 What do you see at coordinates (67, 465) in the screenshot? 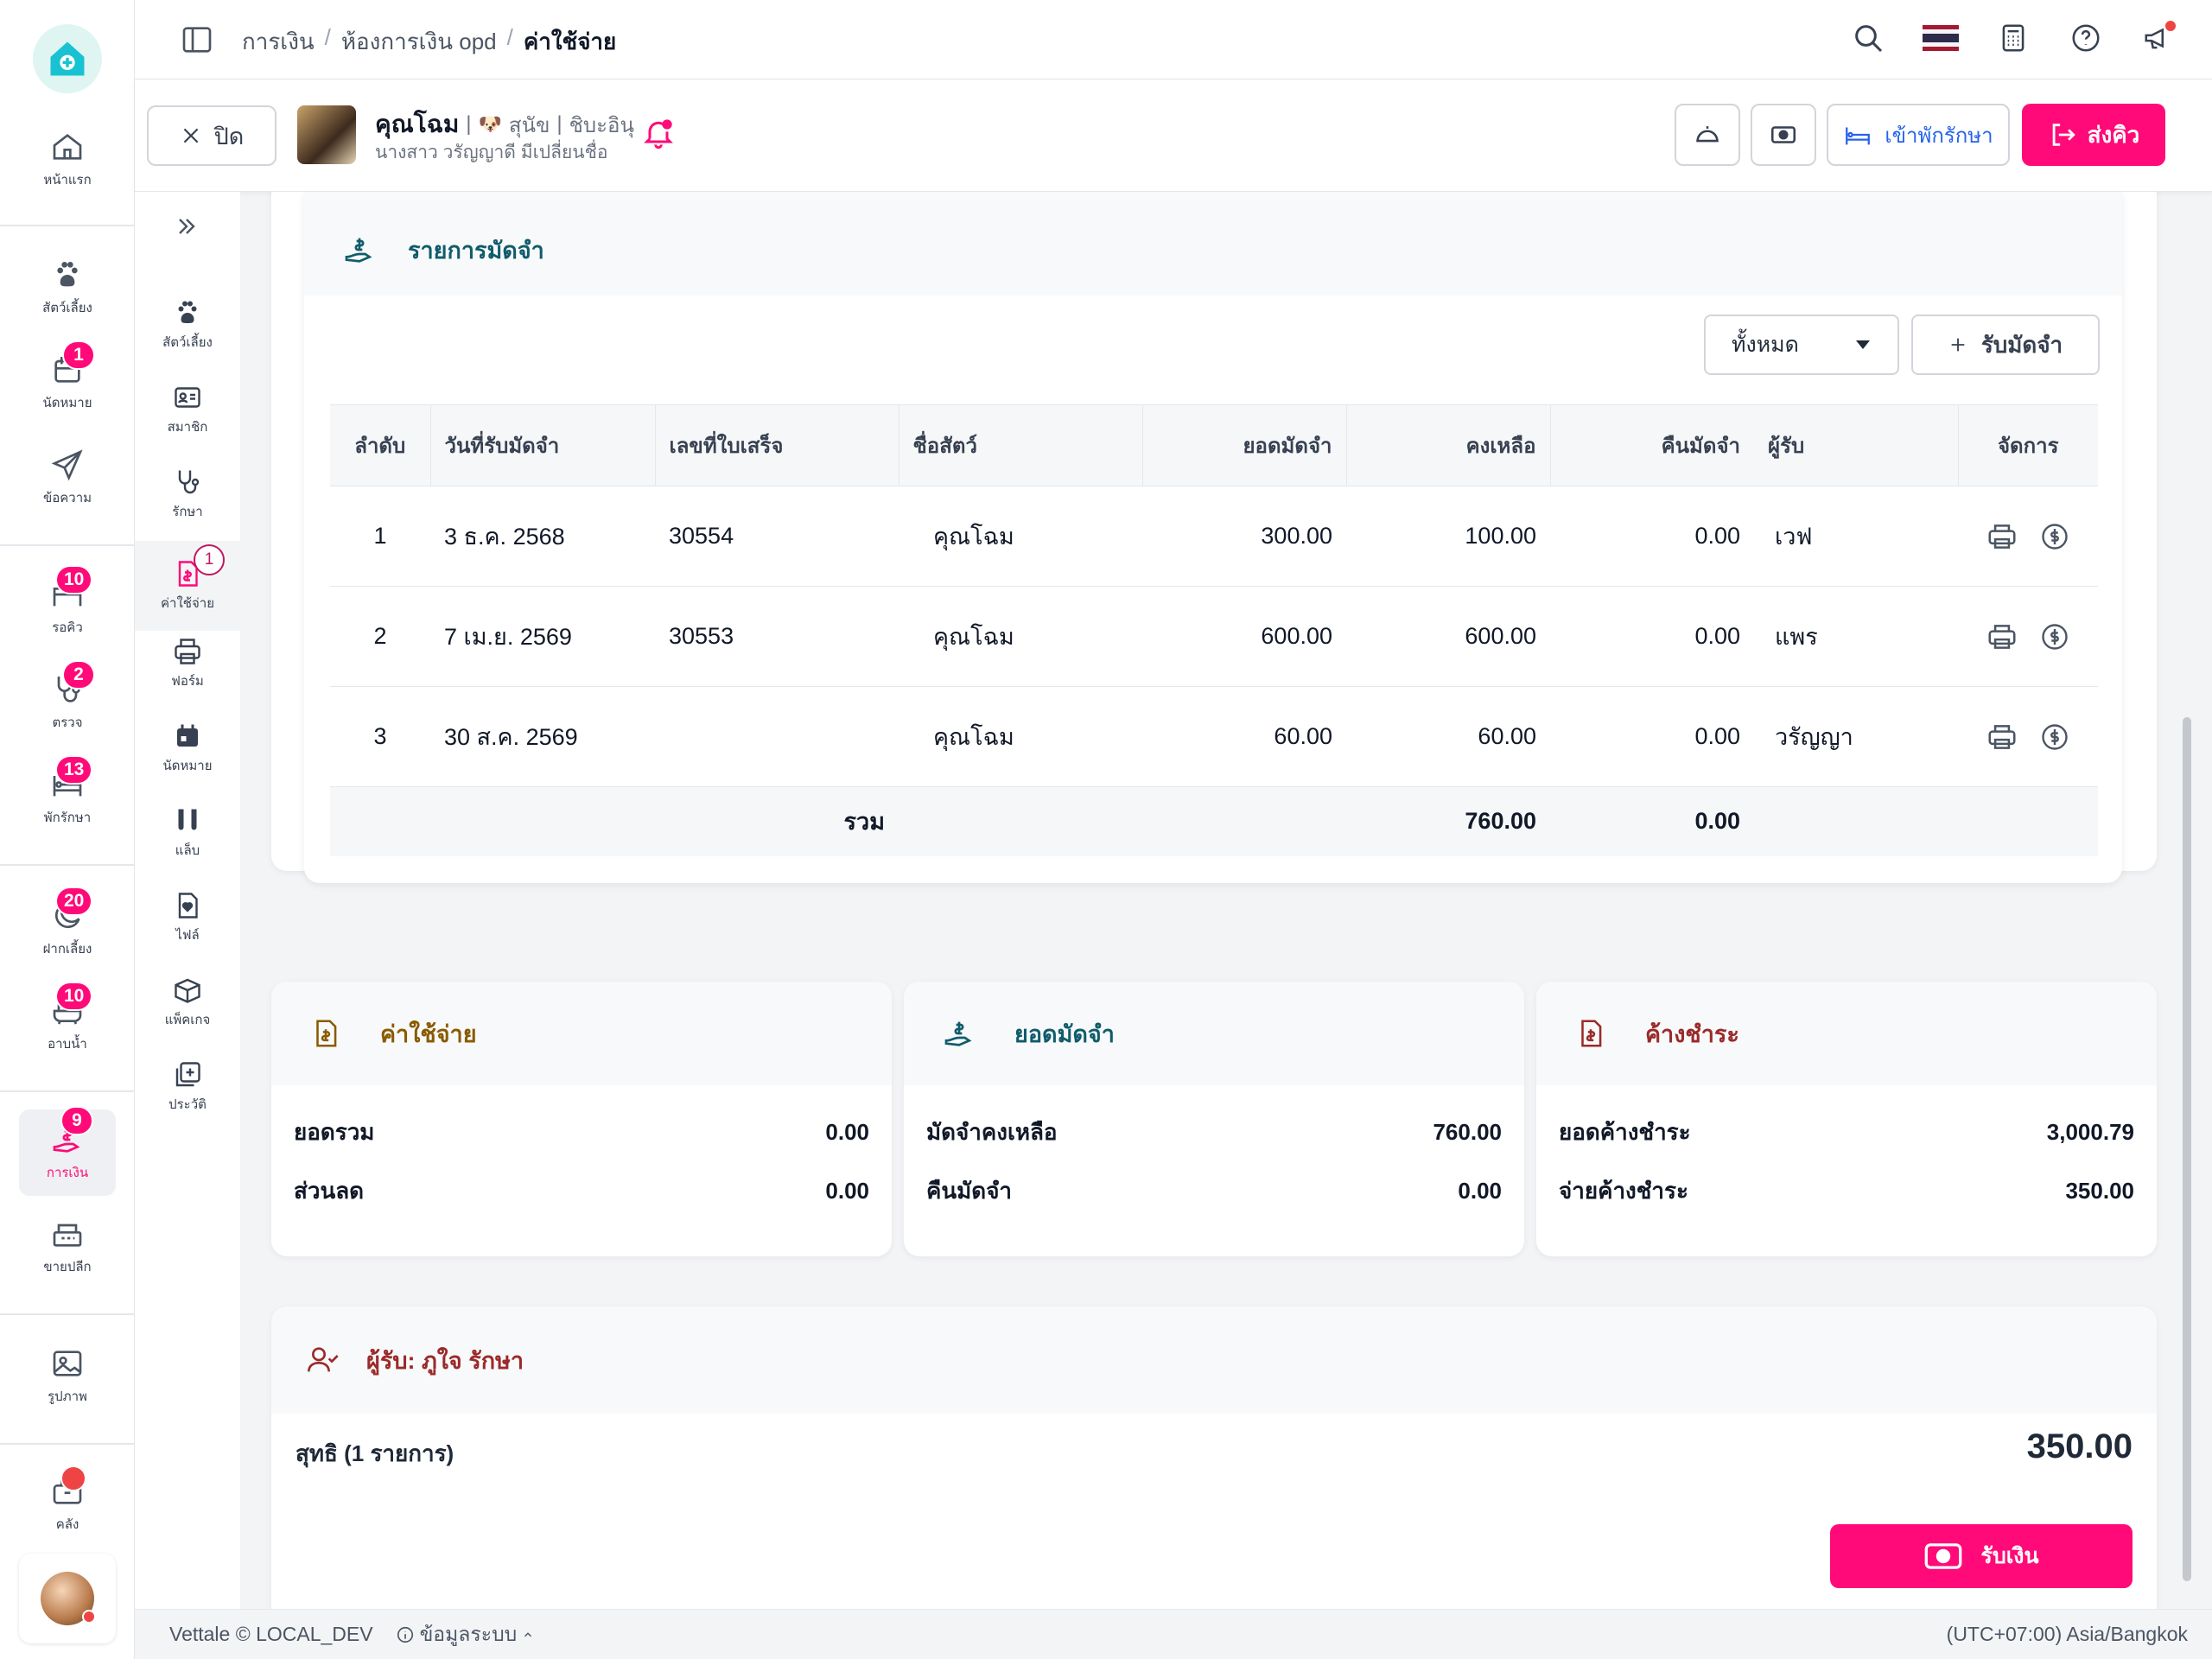
I see `send-icon` at bounding box center [67, 465].